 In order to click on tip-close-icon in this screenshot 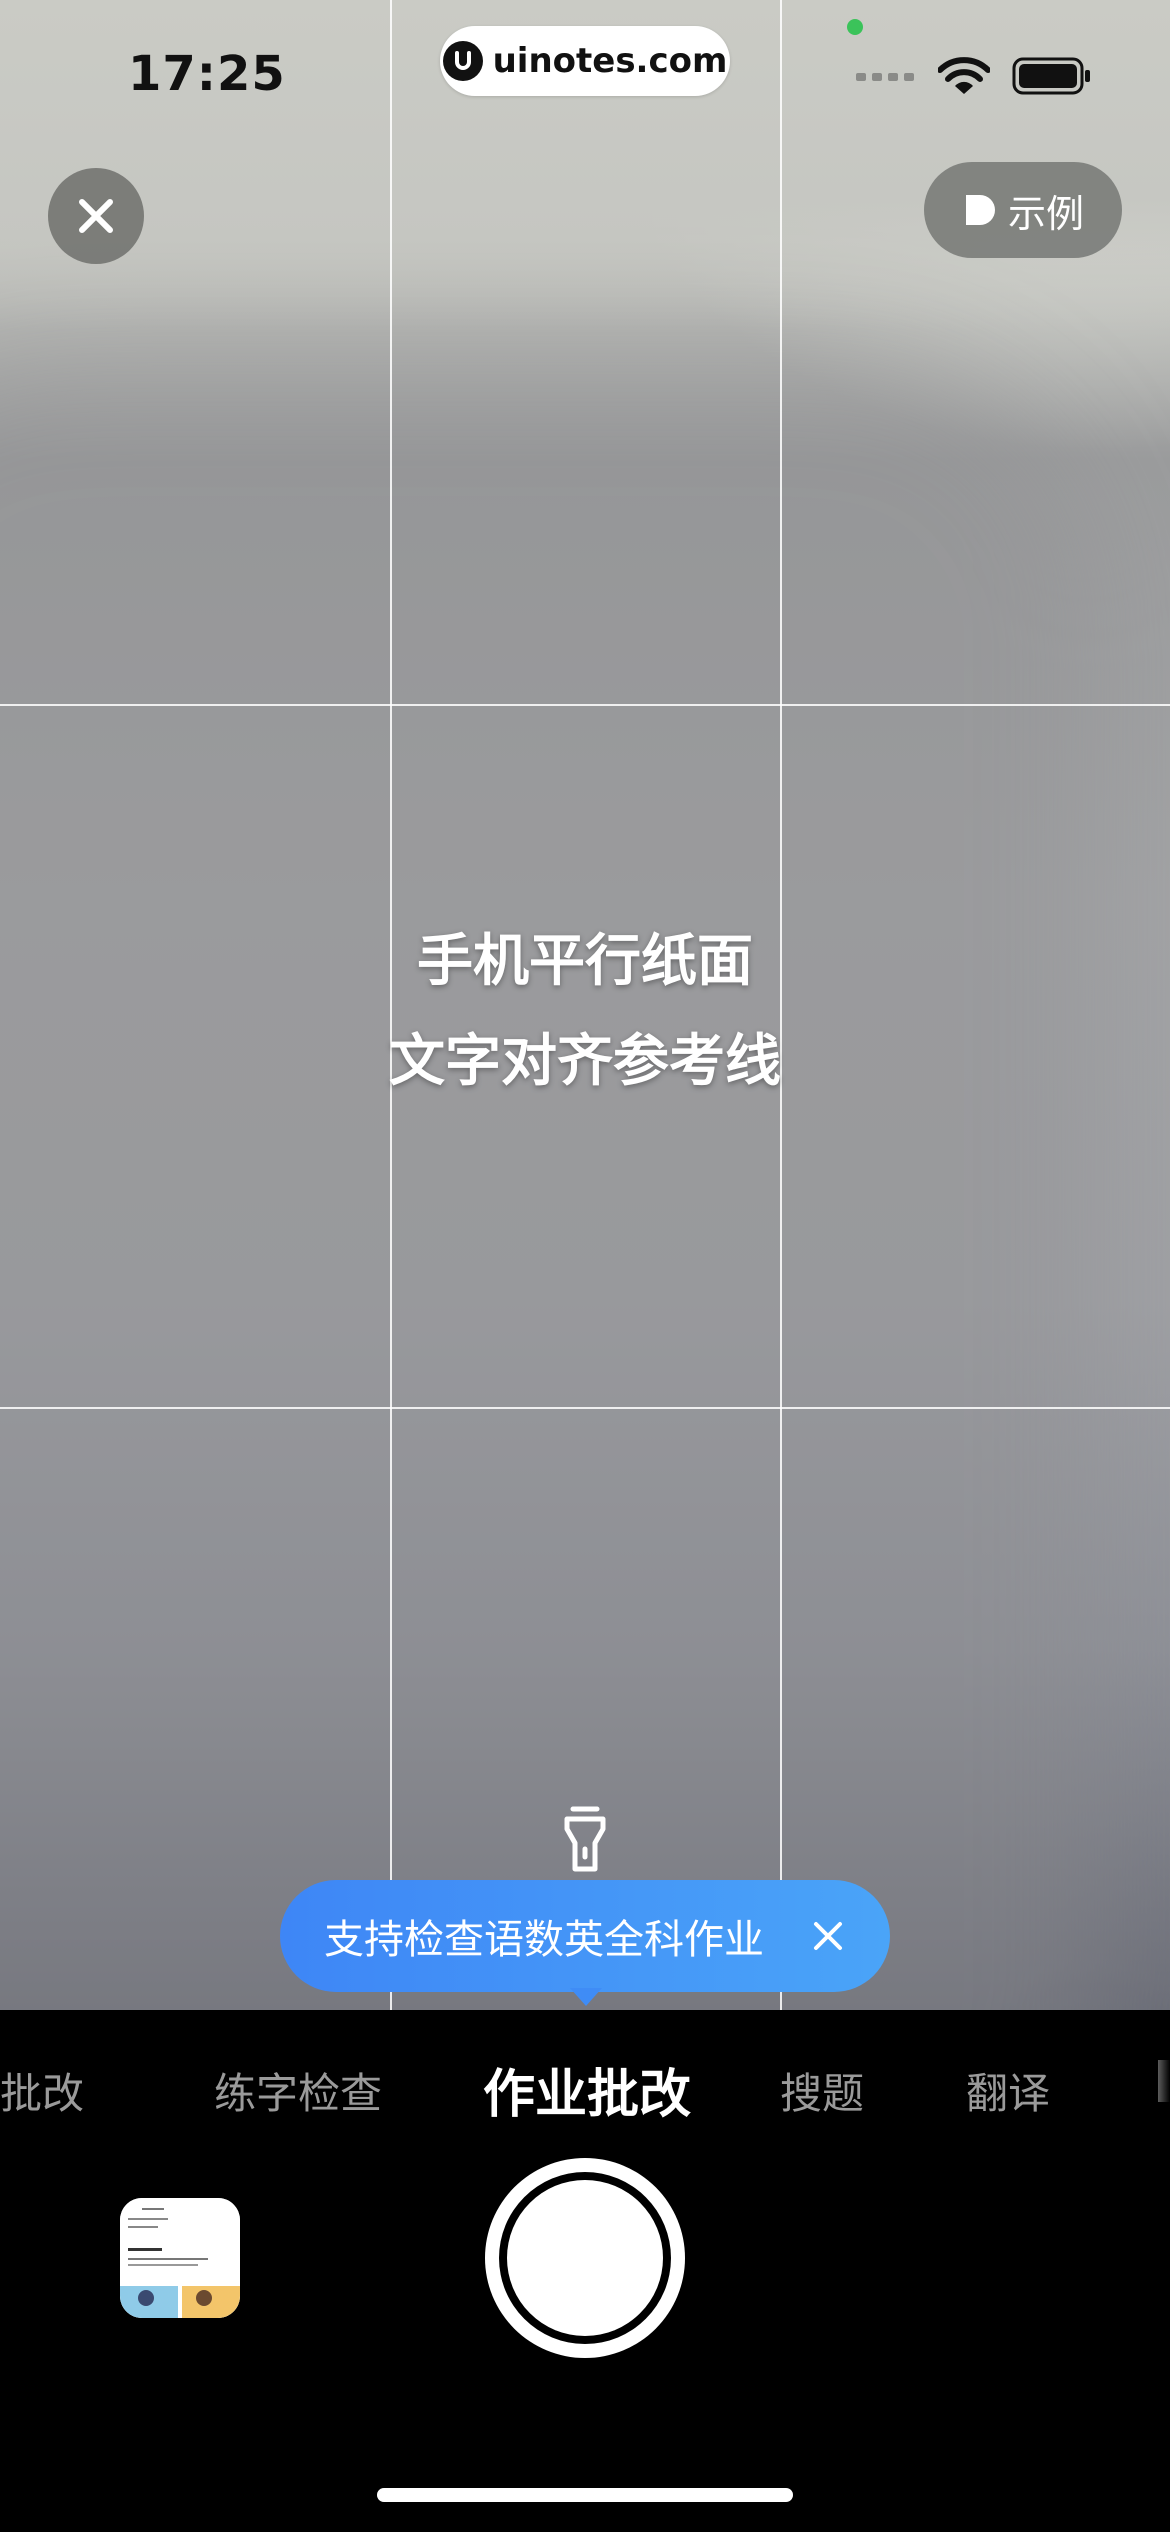, I will do `click(828, 1936)`.